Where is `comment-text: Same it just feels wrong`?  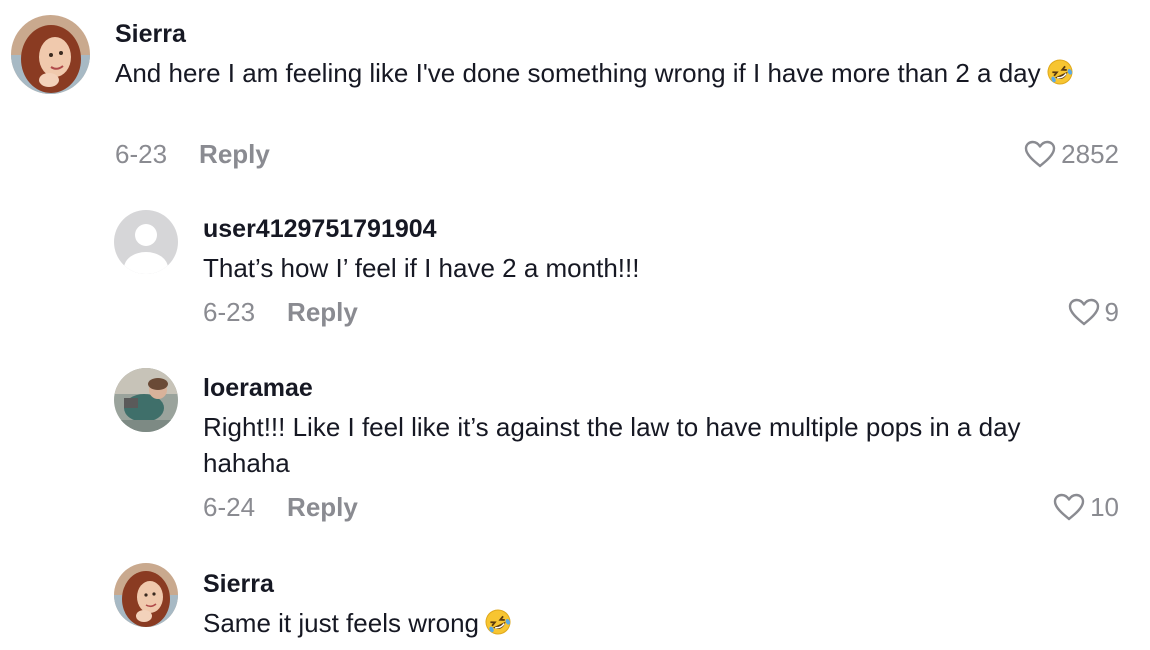
comment-text: Same it just feels wrong is located at coordinates (658, 624).